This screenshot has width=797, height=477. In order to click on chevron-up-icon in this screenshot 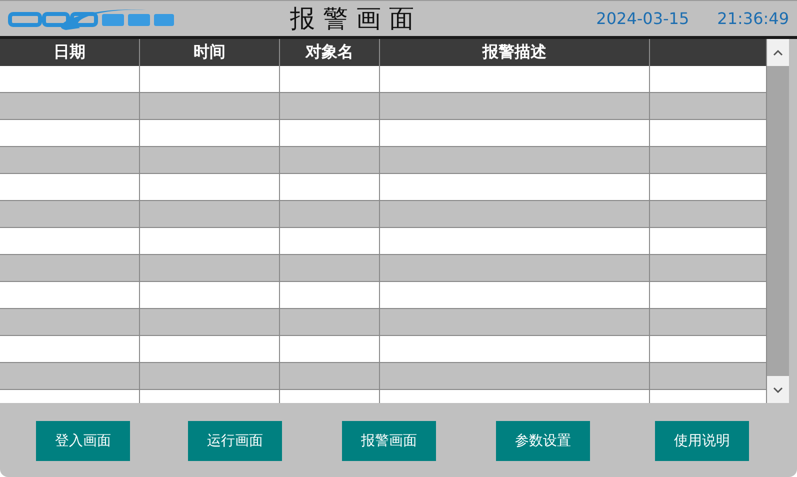, I will do `click(778, 53)`.